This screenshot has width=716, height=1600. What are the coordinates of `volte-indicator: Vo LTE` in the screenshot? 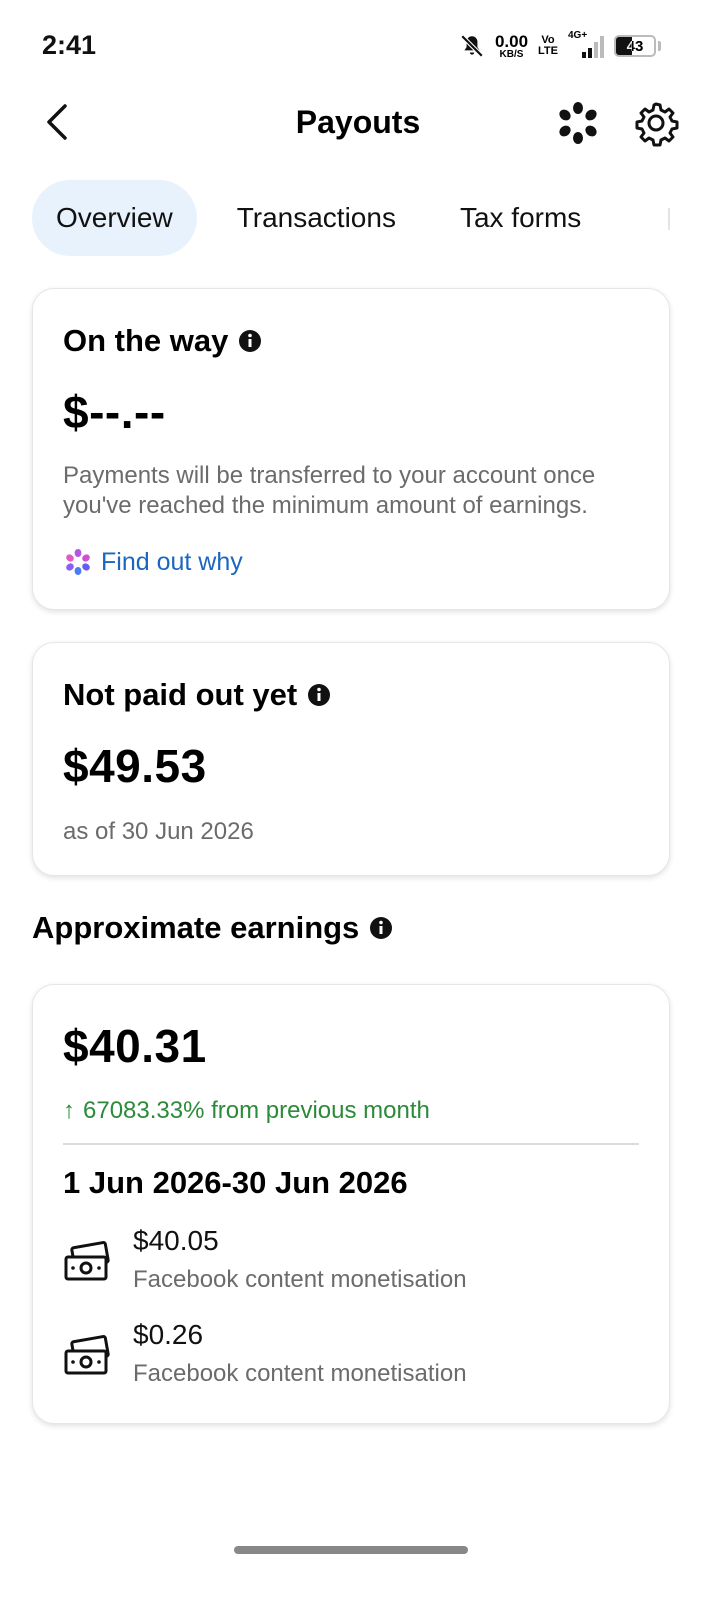 It's located at (548, 45).